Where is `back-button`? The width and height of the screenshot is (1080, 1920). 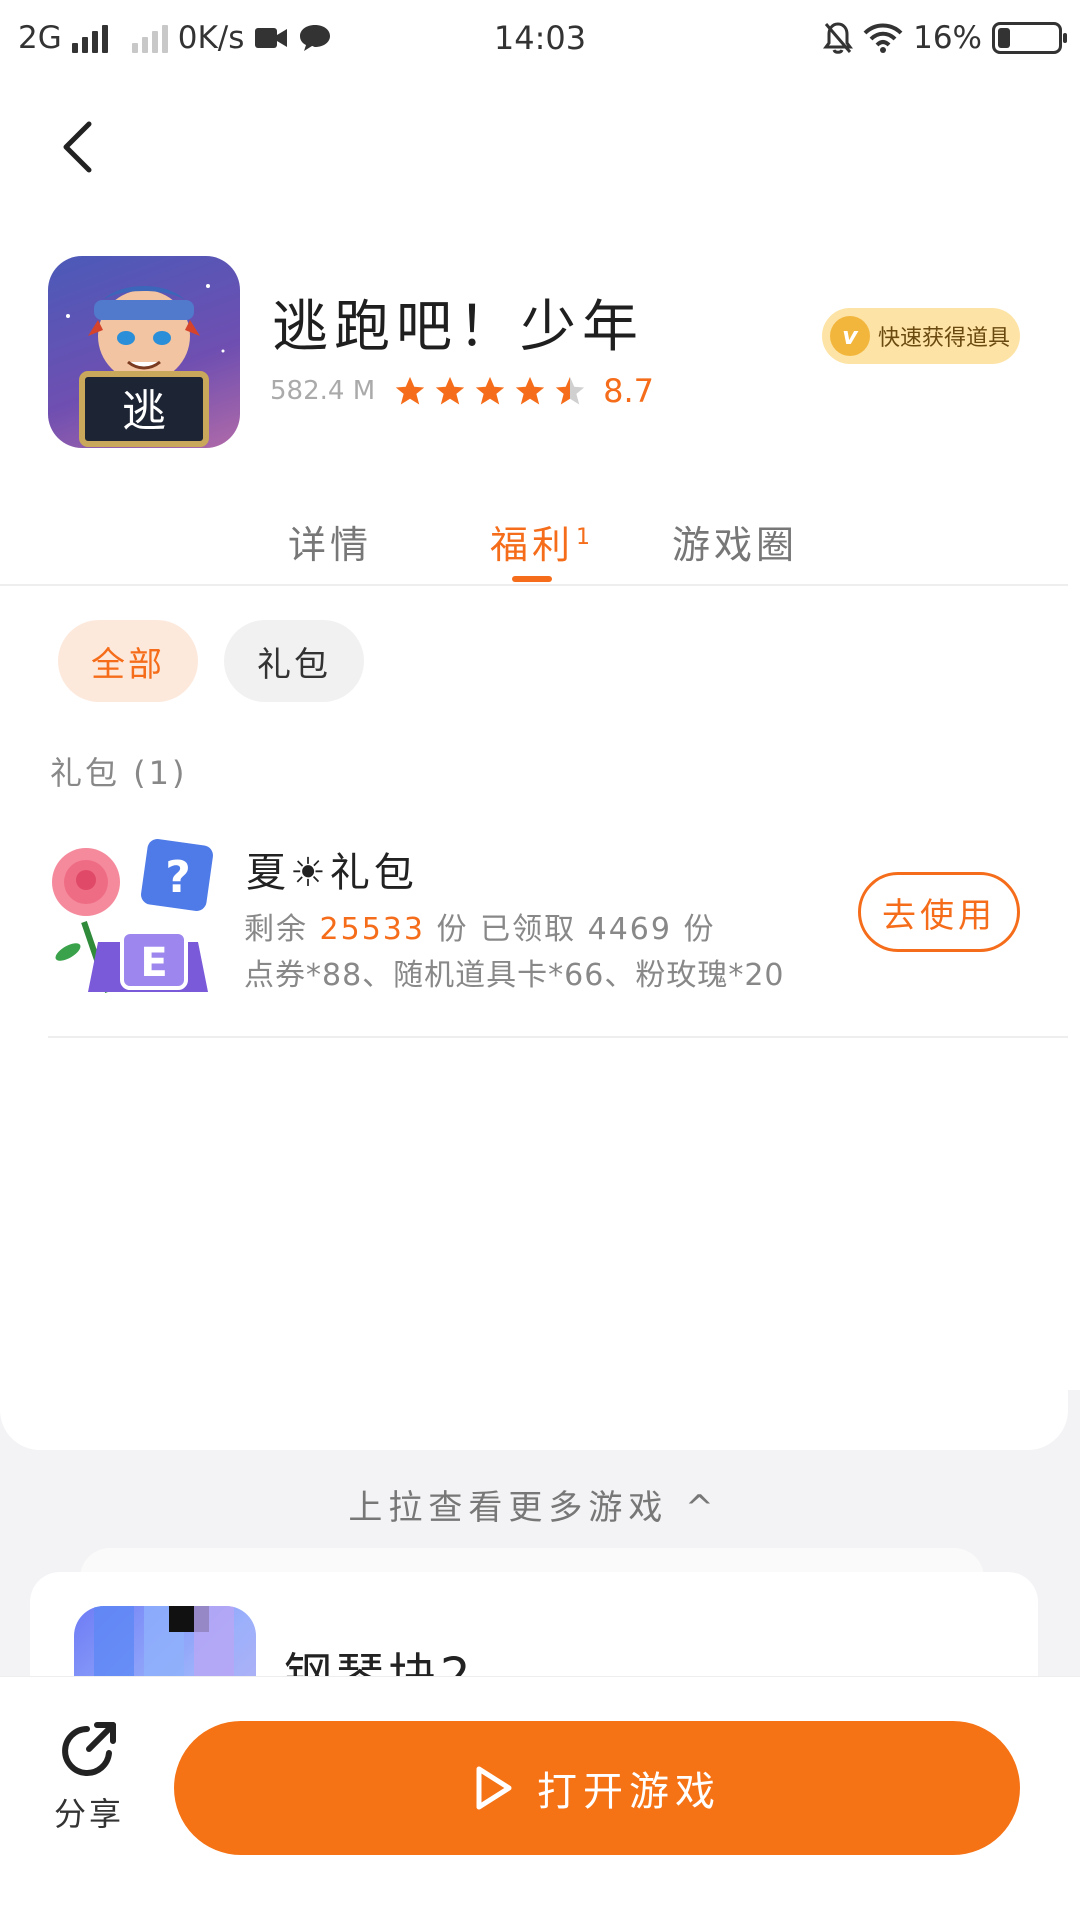
back-button is located at coordinates (77, 147).